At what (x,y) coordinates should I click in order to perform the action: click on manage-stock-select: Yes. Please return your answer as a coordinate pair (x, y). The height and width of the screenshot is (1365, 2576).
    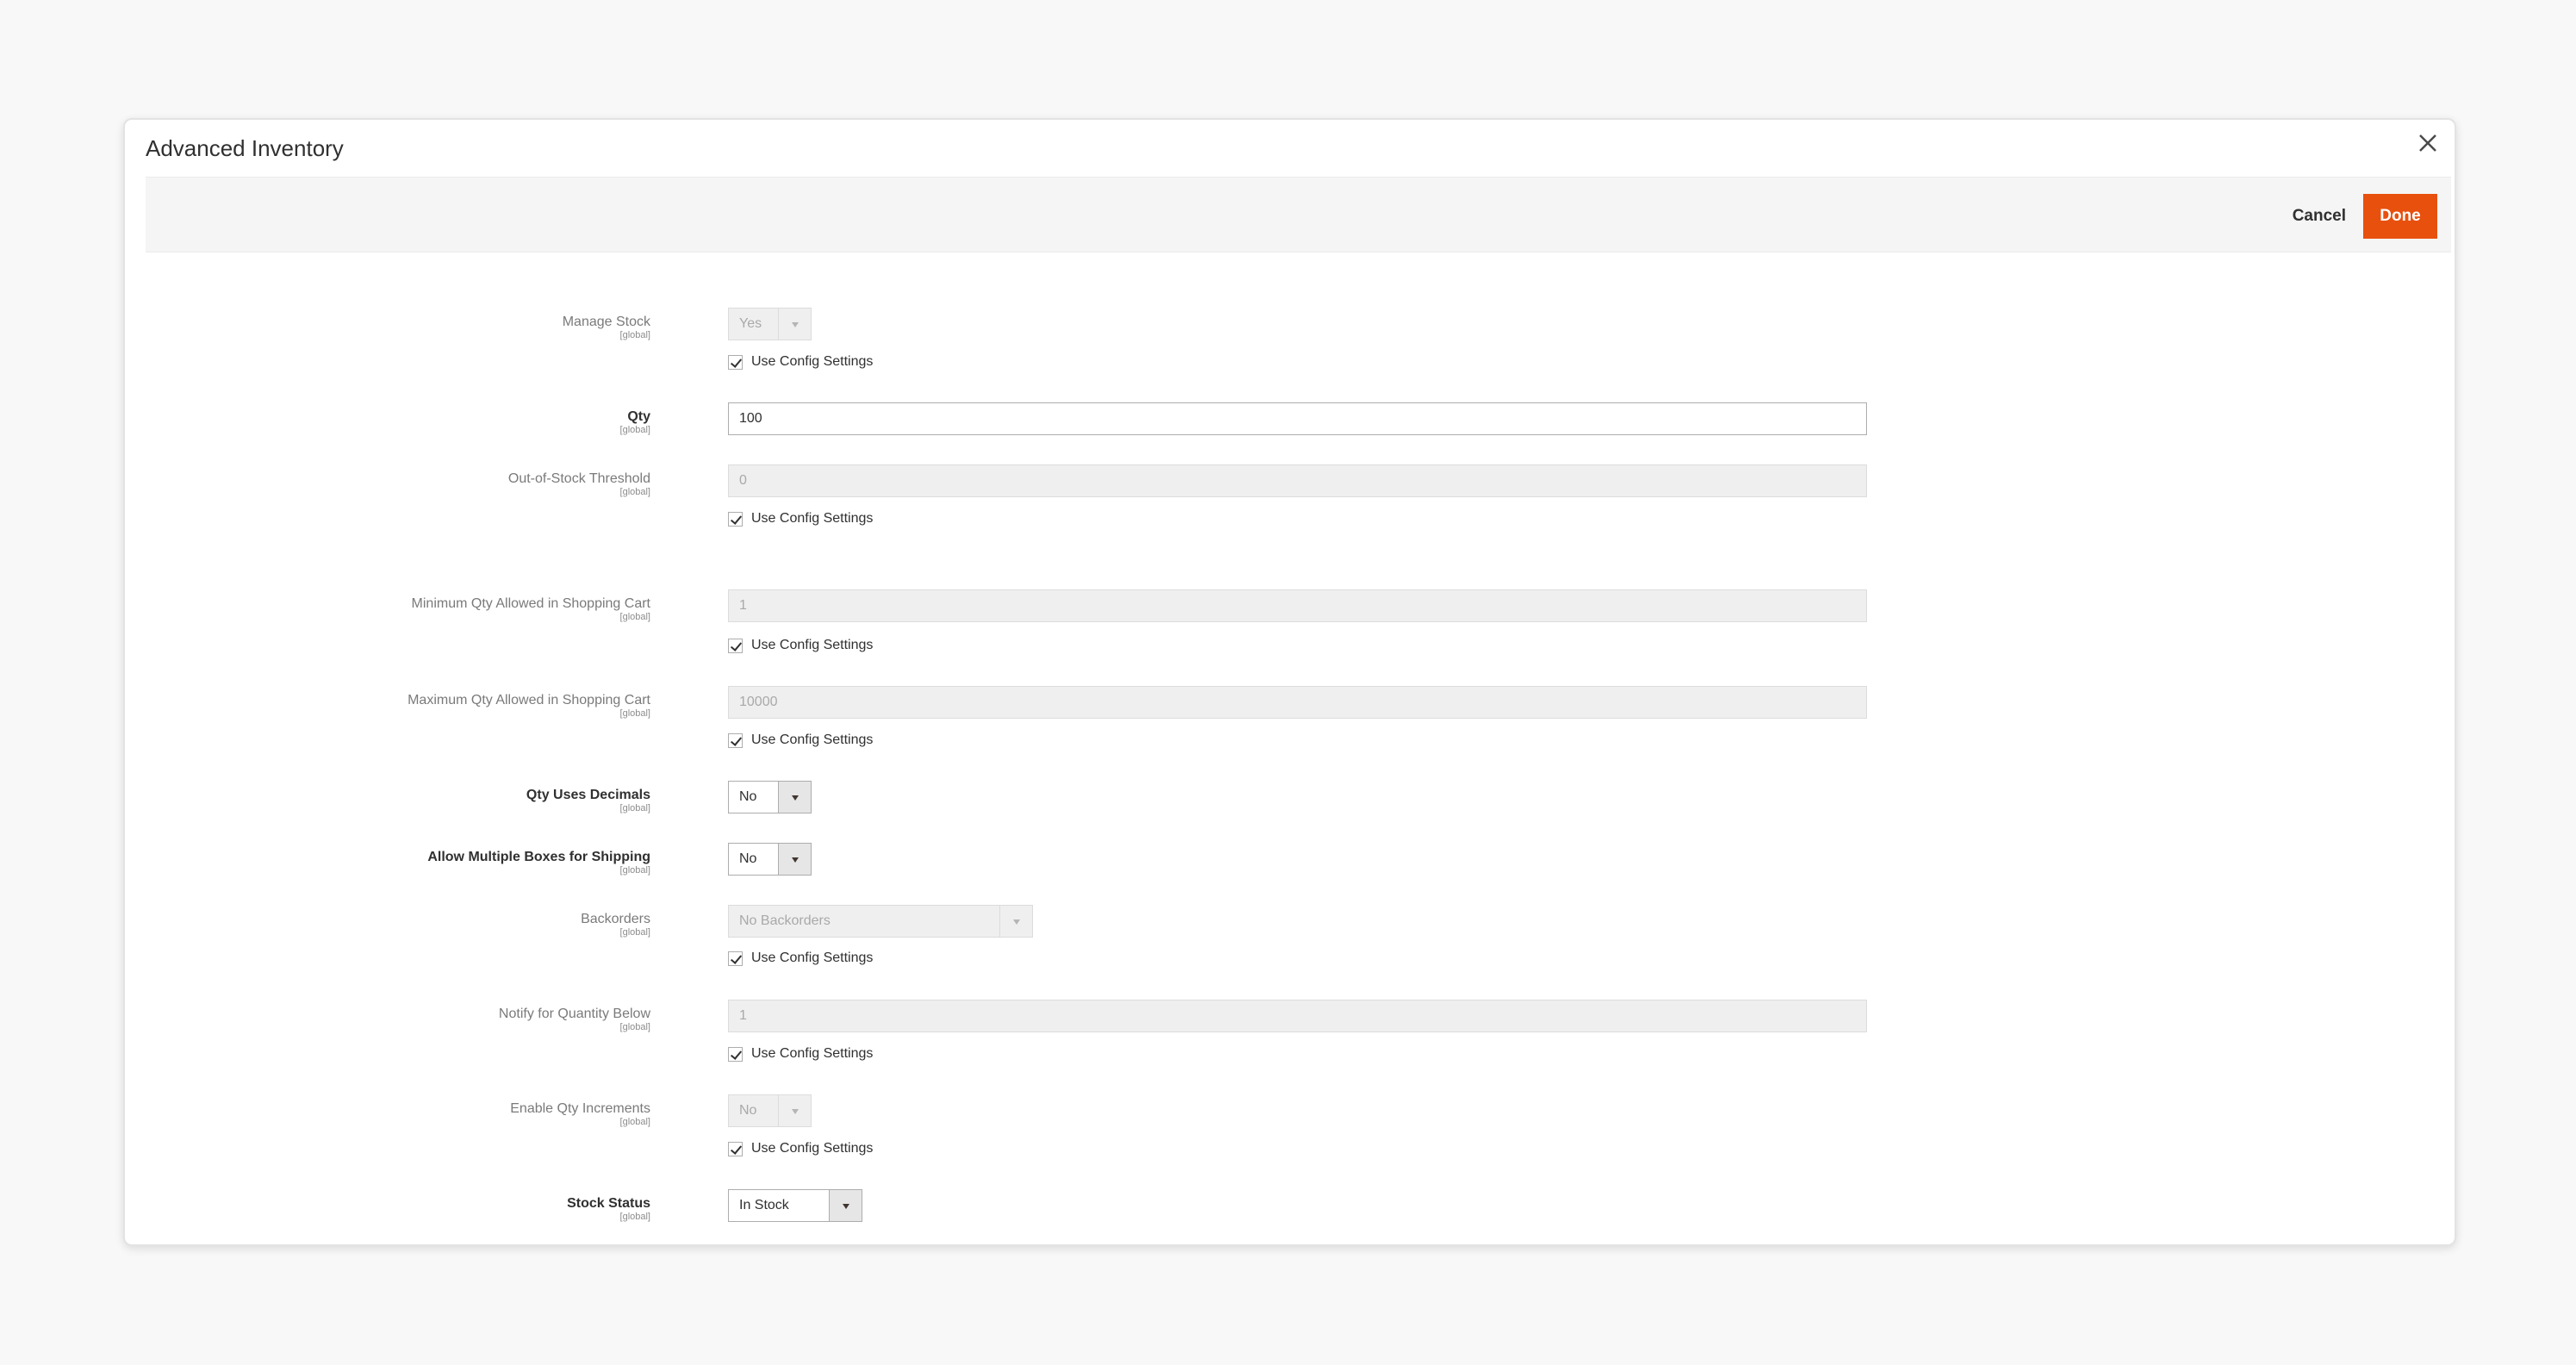
    Looking at the image, I should click on (770, 324).